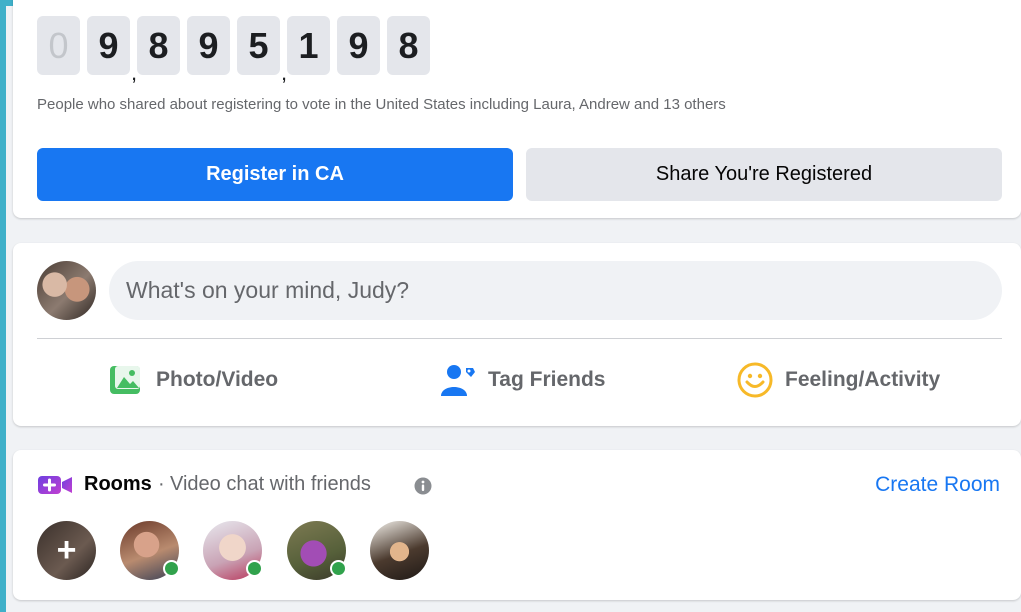  Describe the element at coordinates (126, 380) in the screenshot. I see `photo-video-icon` at that location.